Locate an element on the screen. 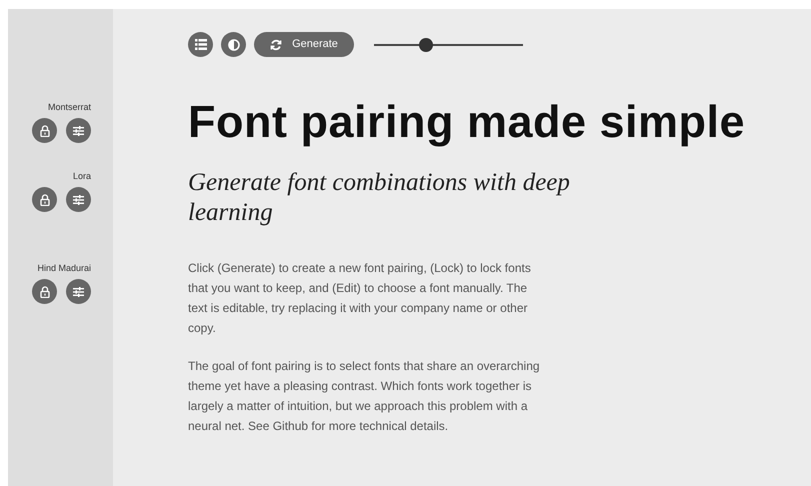  font-name: Hind Madurai is located at coordinates (64, 268).